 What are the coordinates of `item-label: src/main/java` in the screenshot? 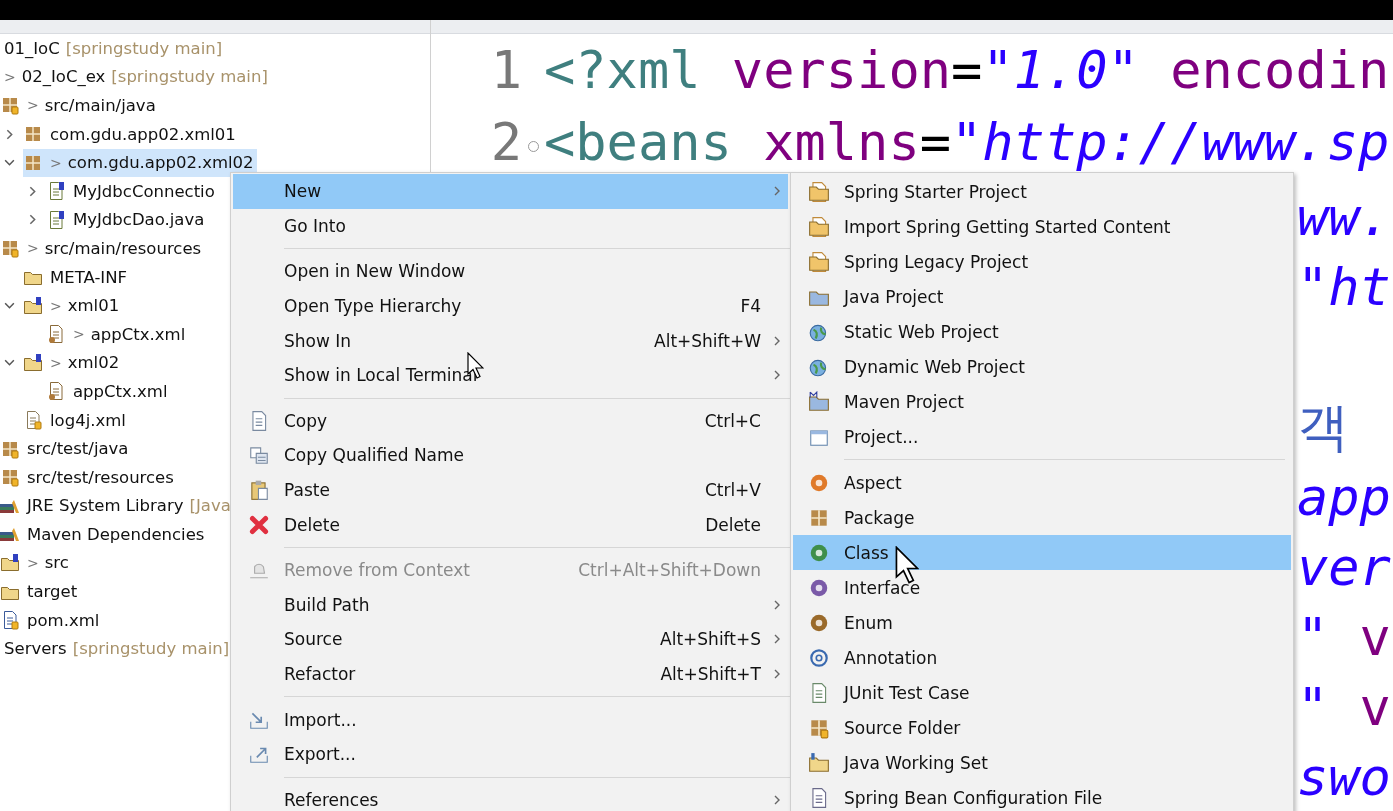 It's located at (100, 105).